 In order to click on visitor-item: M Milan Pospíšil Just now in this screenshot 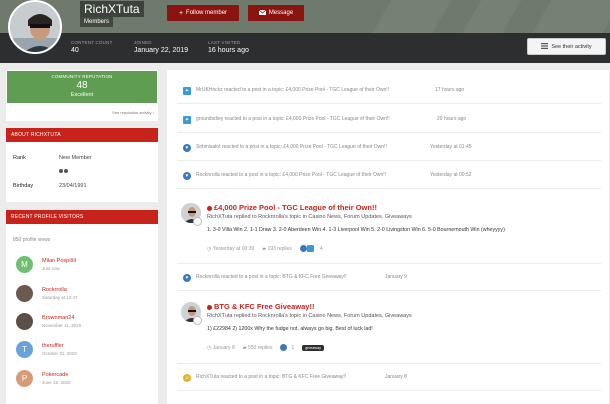, I will do `click(86, 267)`.